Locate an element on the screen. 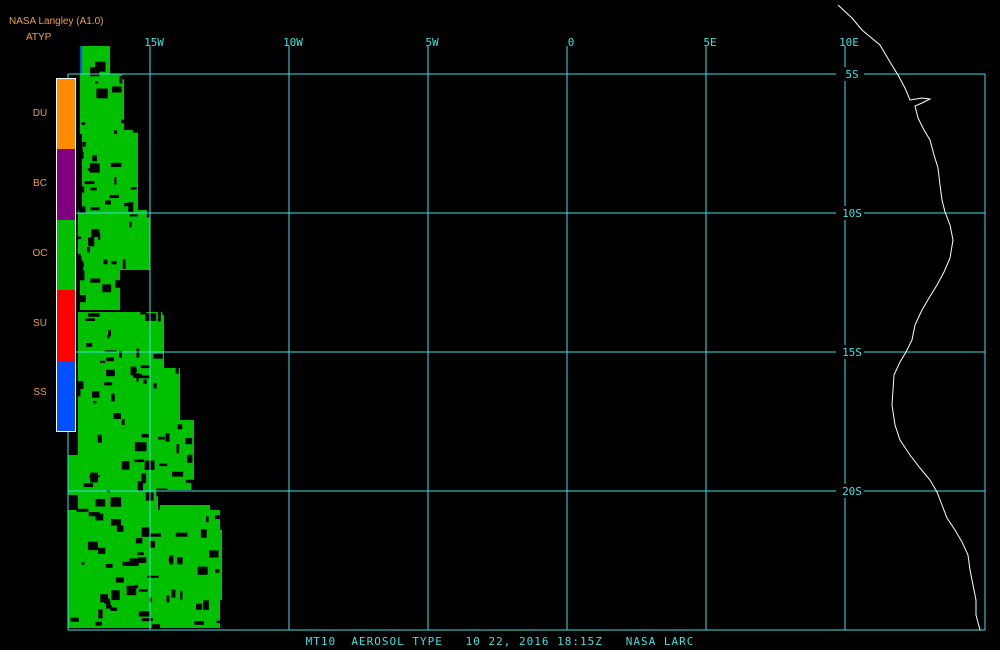  aerosol-patch is located at coordinates (102, 104).